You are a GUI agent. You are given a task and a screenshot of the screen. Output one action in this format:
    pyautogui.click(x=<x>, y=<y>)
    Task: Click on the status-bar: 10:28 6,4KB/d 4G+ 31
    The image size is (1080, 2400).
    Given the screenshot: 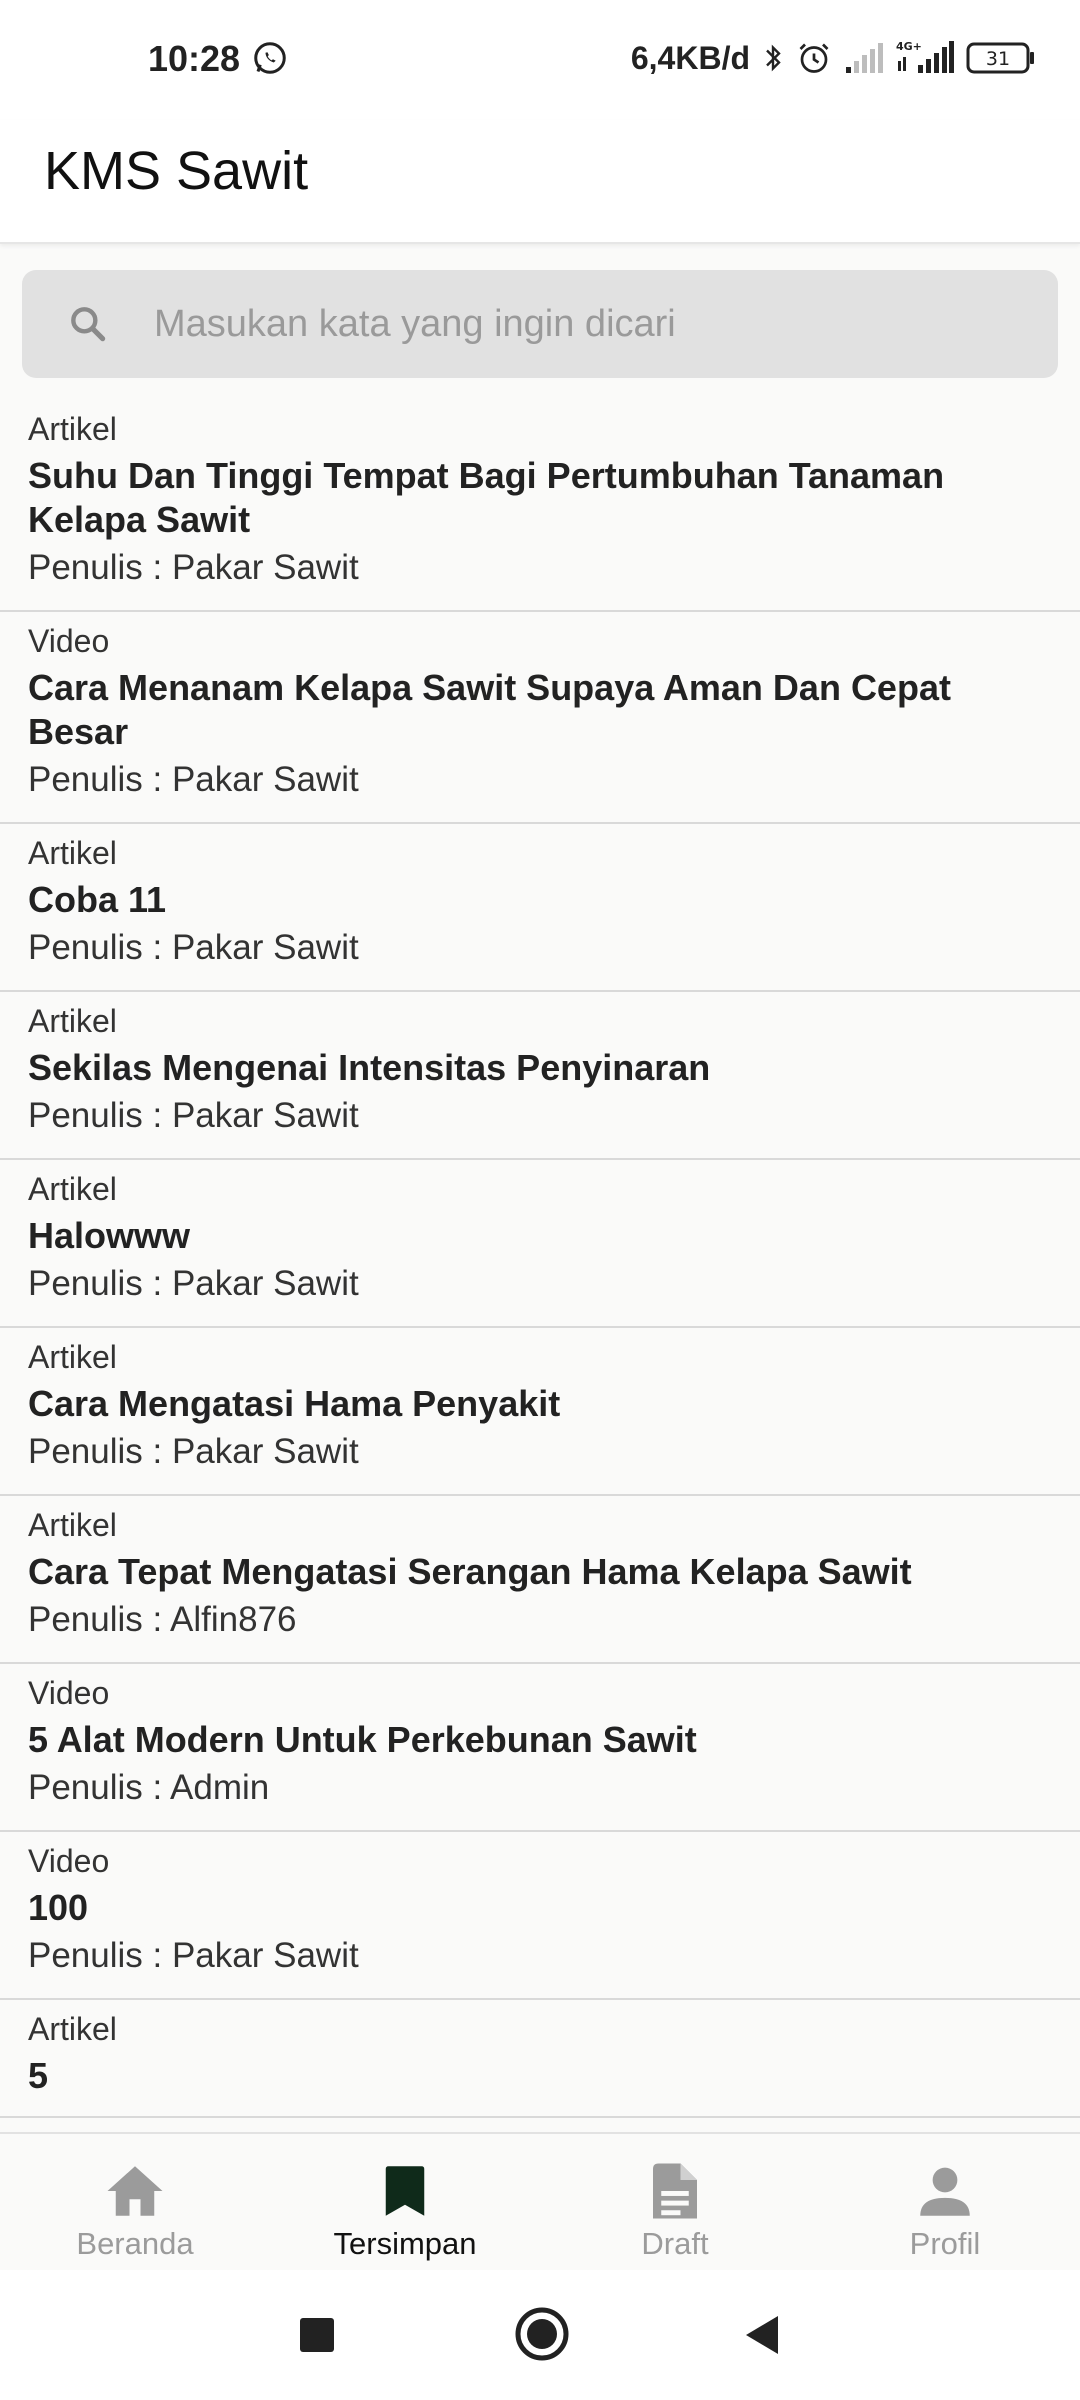 What is the action you would take?
    pyautogui.click(x=540, y=60)
    